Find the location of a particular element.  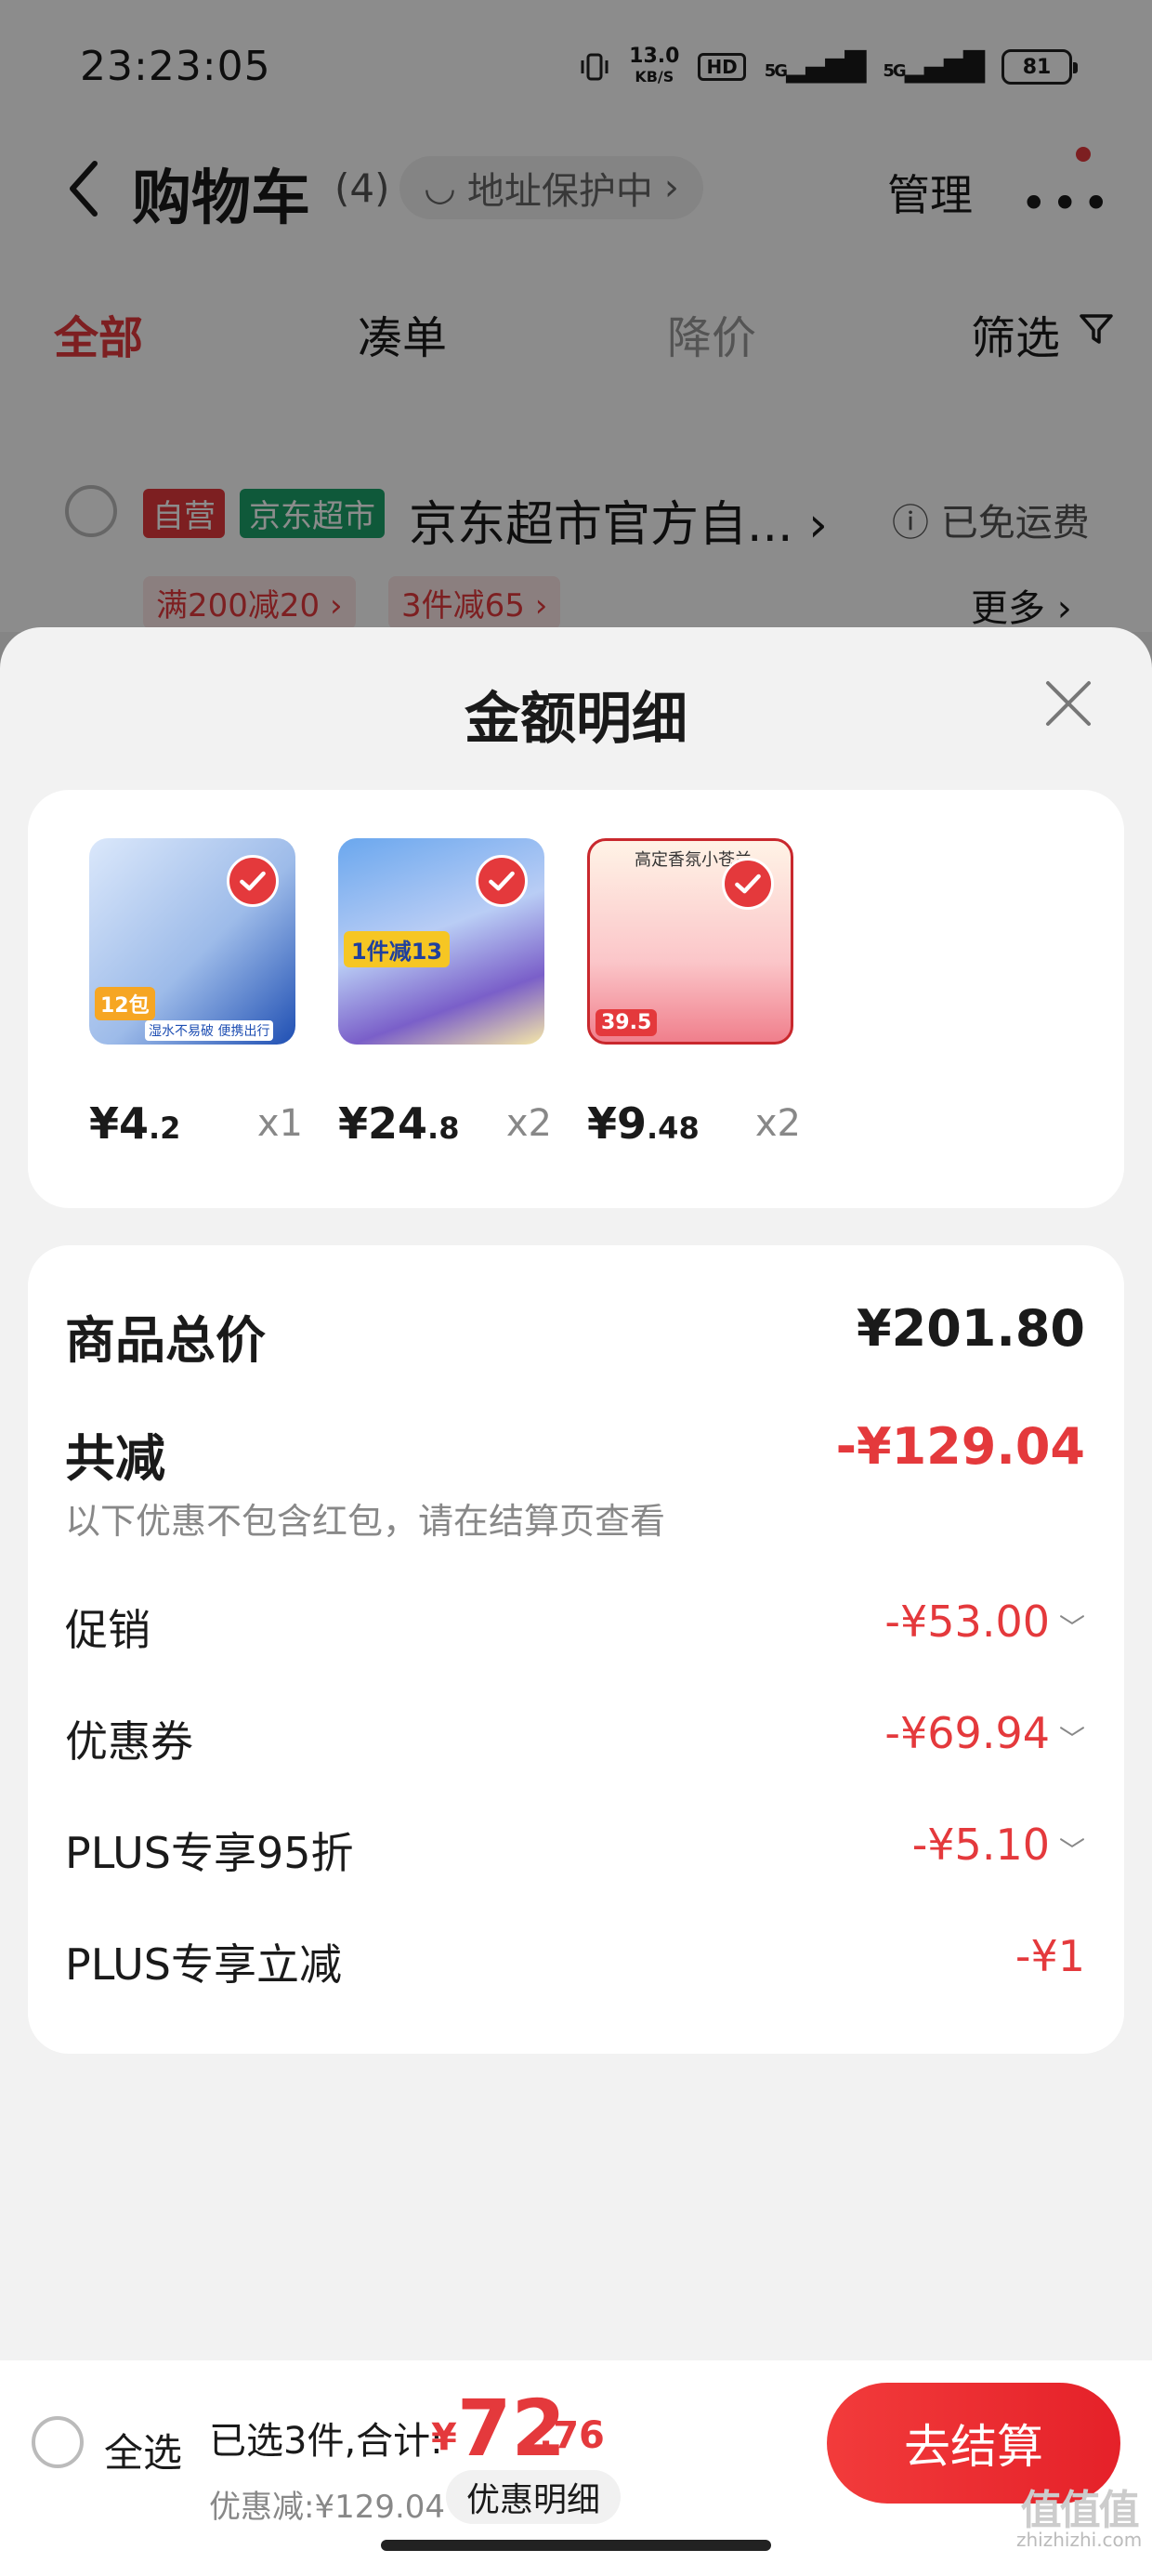

product-price: ¥24.8 is located at coordinates (398, 1123).